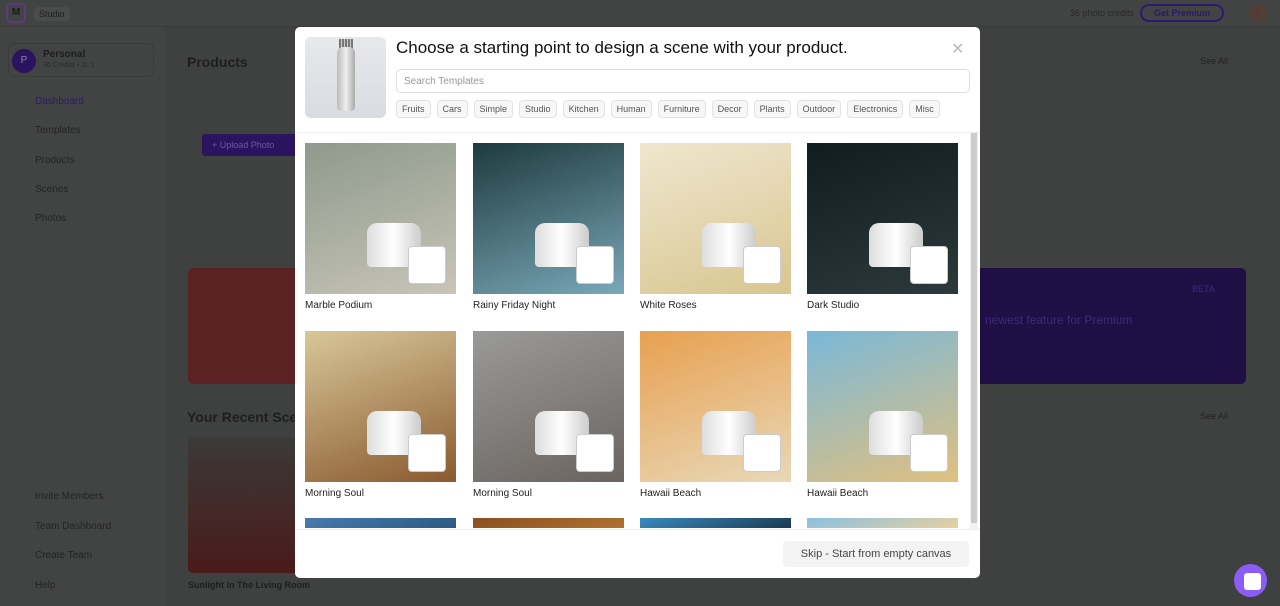  What do you see at coordinates (538, 109) in the screenshot?
I see `tag-studio: Studio` at bounding box center [538, 109].